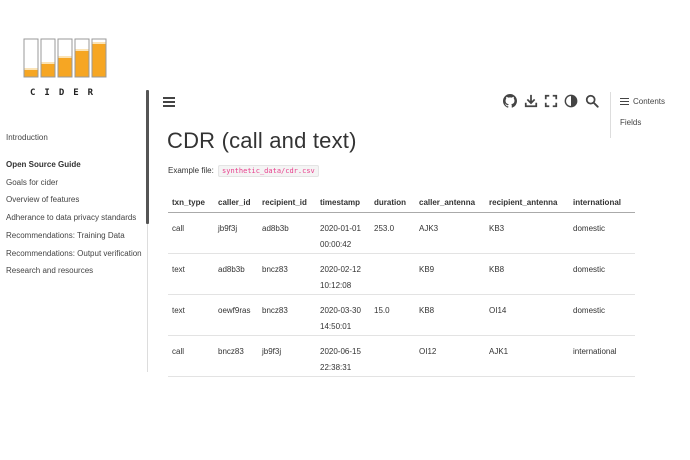 Image resolution: width=690 pixels, height=460 pixels. I want to click on table-cell: 2020-03-30 14:50:01, so click(343, 315).